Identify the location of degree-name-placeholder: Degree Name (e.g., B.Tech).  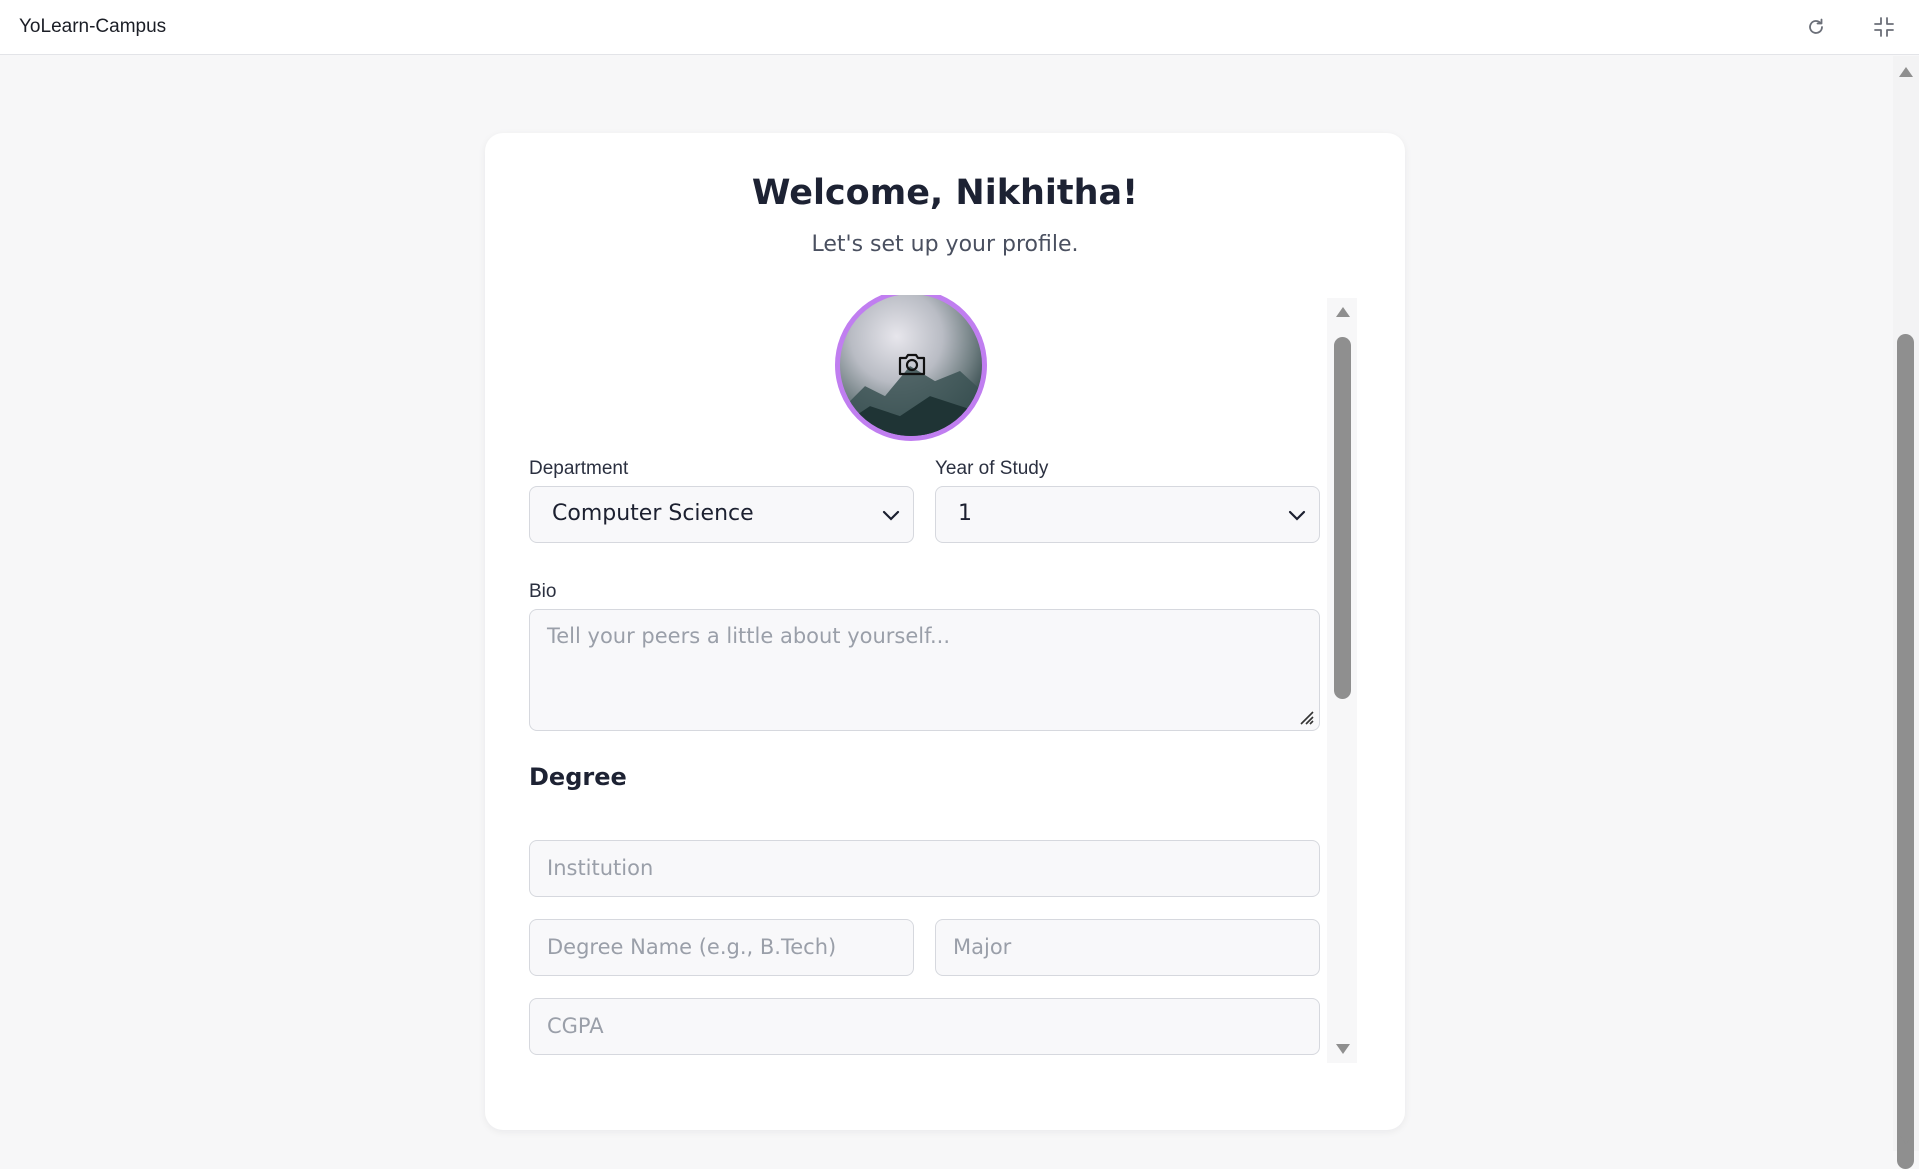
(692, 947).